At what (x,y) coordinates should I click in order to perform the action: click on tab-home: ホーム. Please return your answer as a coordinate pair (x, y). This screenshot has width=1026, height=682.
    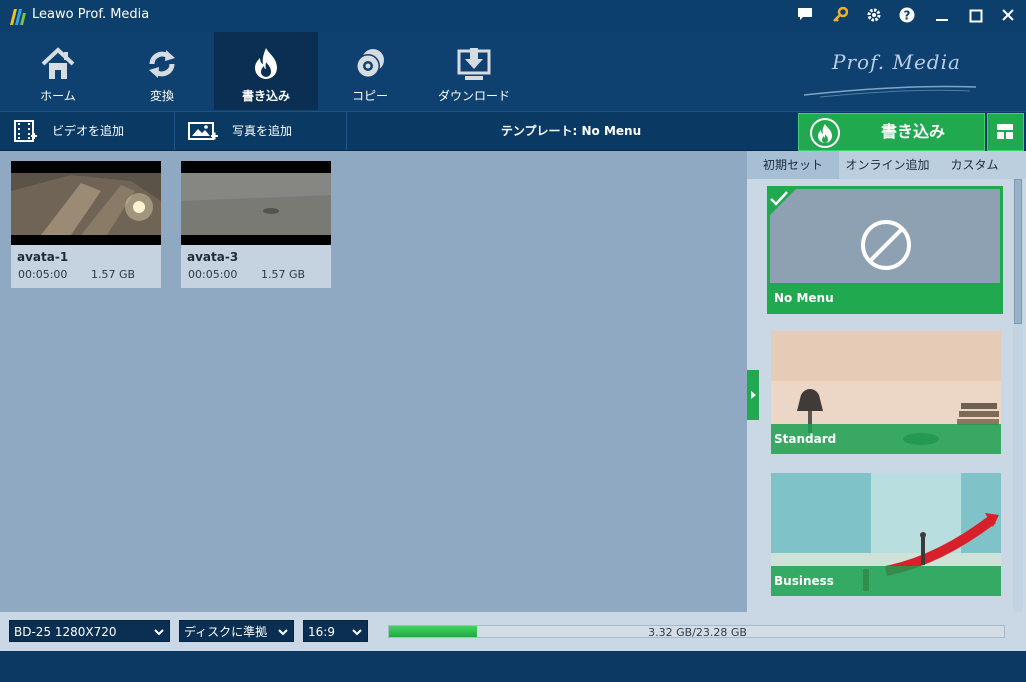
    Looking at the image, I should click on (58, 71).